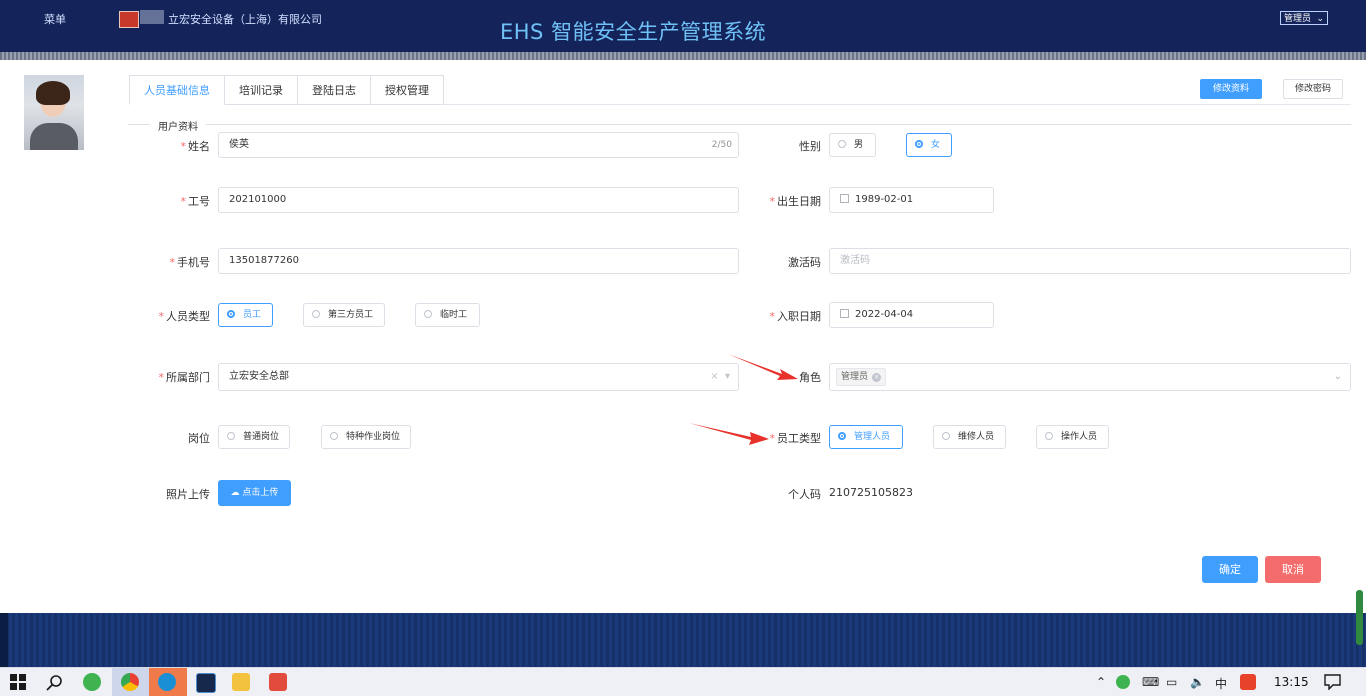 This screenshot has width=1366, height=696. I want to click on search-icon, so click(54, 682).